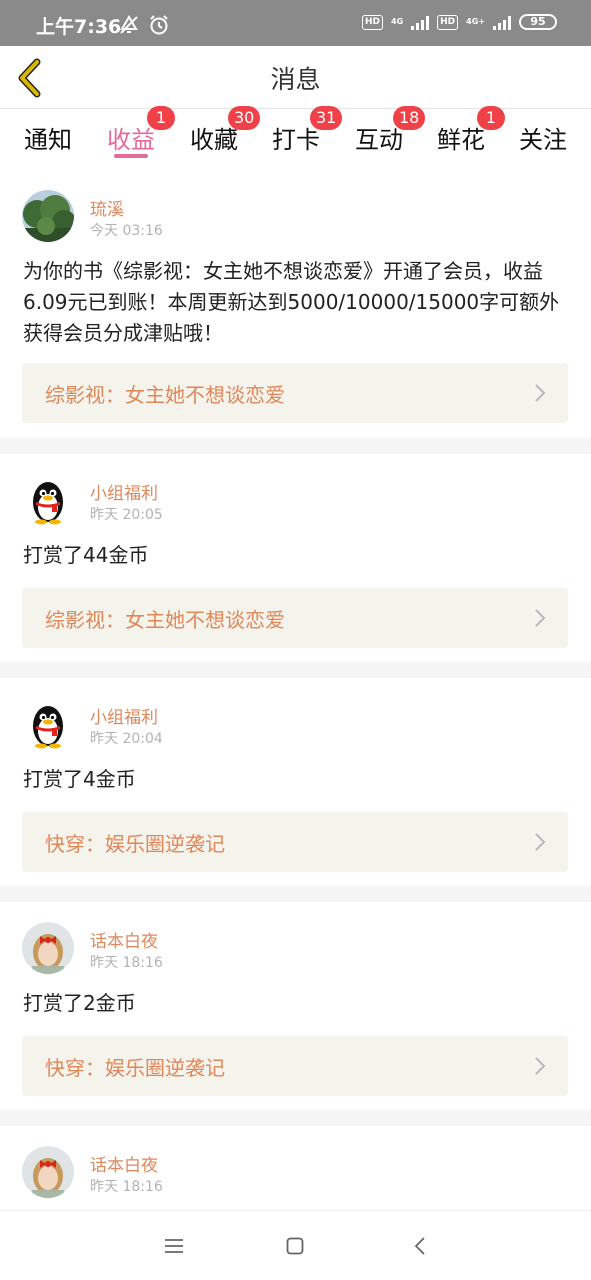  What do you see at coordinates (379, 140) in the screenshot?
I see `tab-label: 互动` at bounding box center [379, 140].